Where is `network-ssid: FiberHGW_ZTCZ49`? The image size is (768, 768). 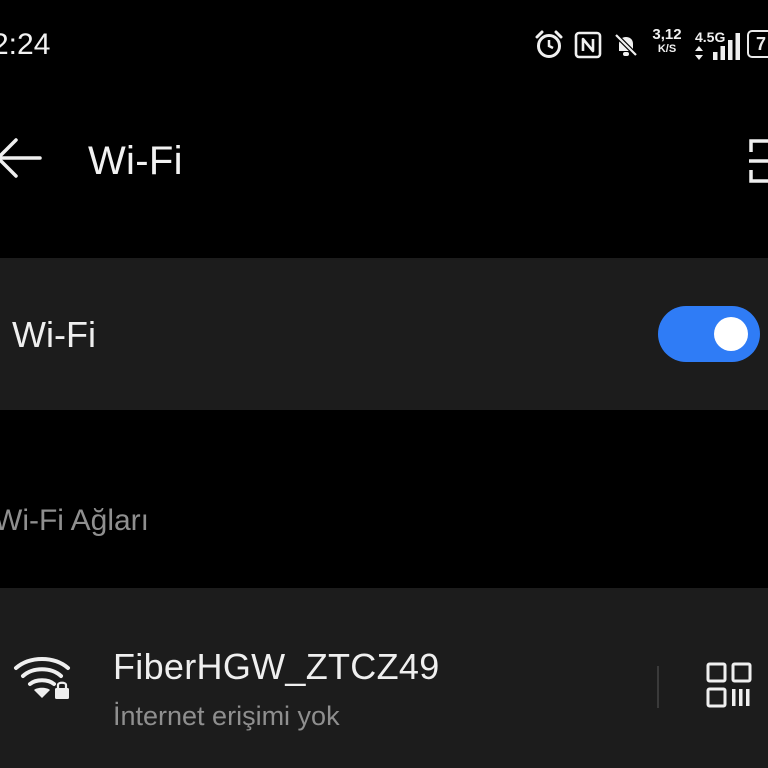 network-ssid: FiberHGW_ZTCZ49 is located at coordinates (276, 666).